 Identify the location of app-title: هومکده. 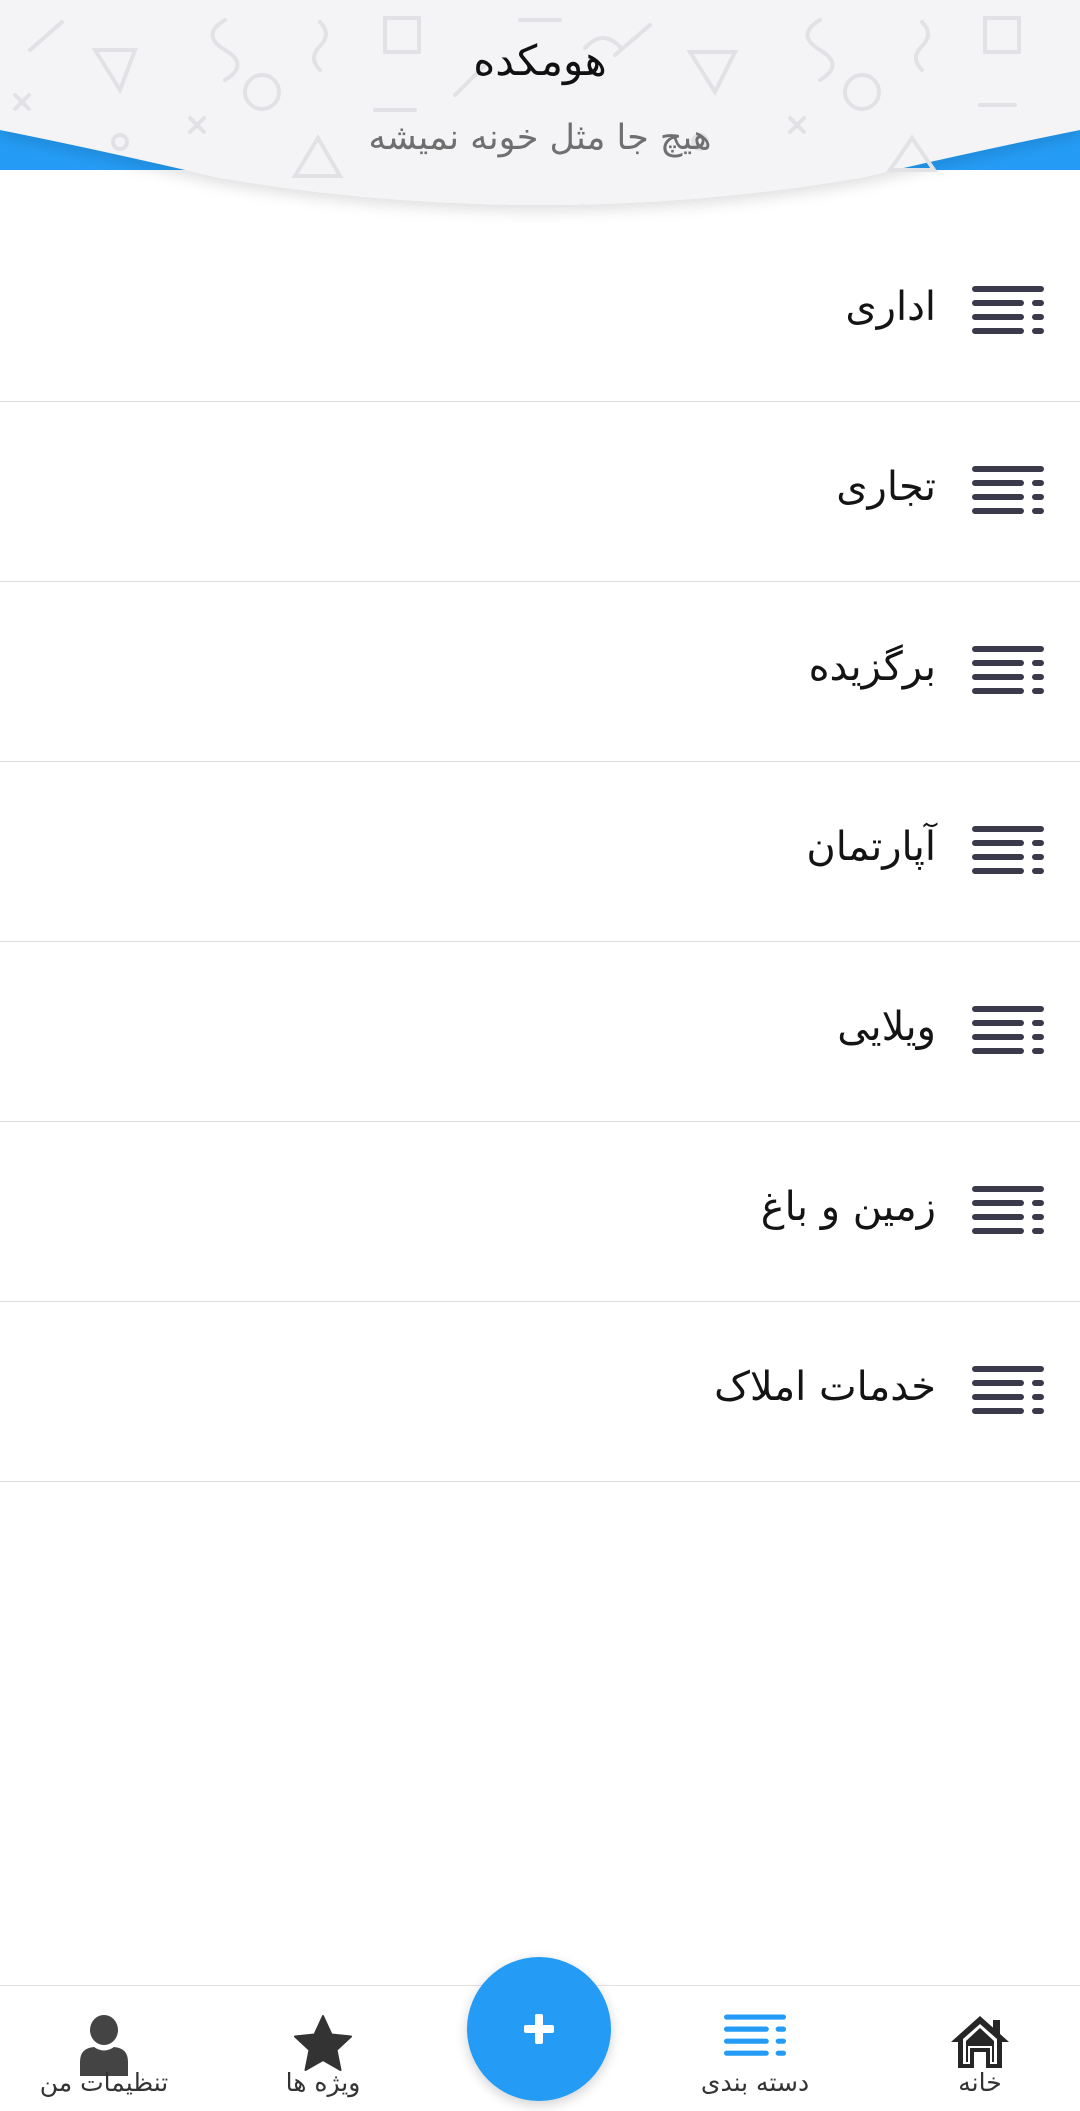
(540, 60).